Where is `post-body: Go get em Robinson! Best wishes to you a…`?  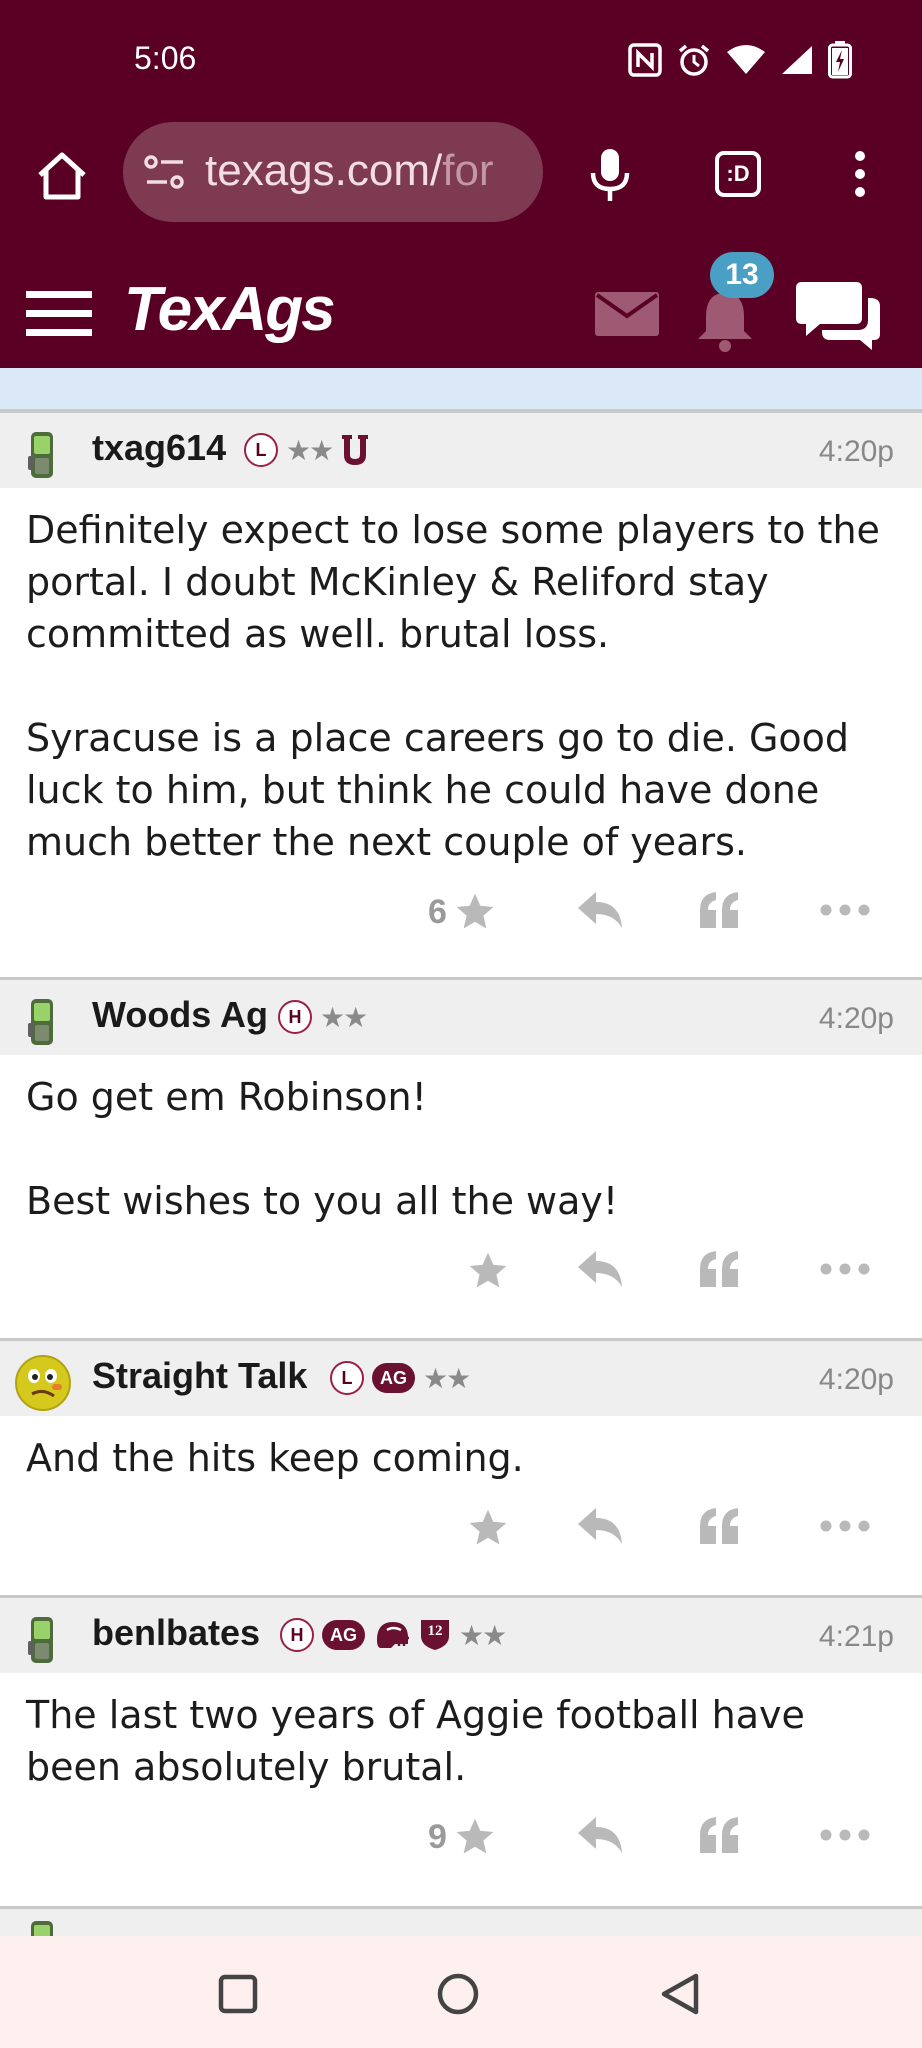
post-body: Go get em Robinson! Best wishes to you a… is located at coordinates (461, 1141).